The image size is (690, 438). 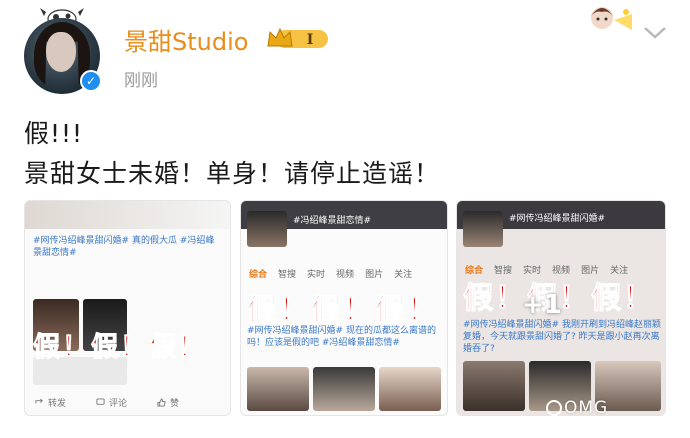 I want to click on comment-action: 评论, so click(x=111, y=402).